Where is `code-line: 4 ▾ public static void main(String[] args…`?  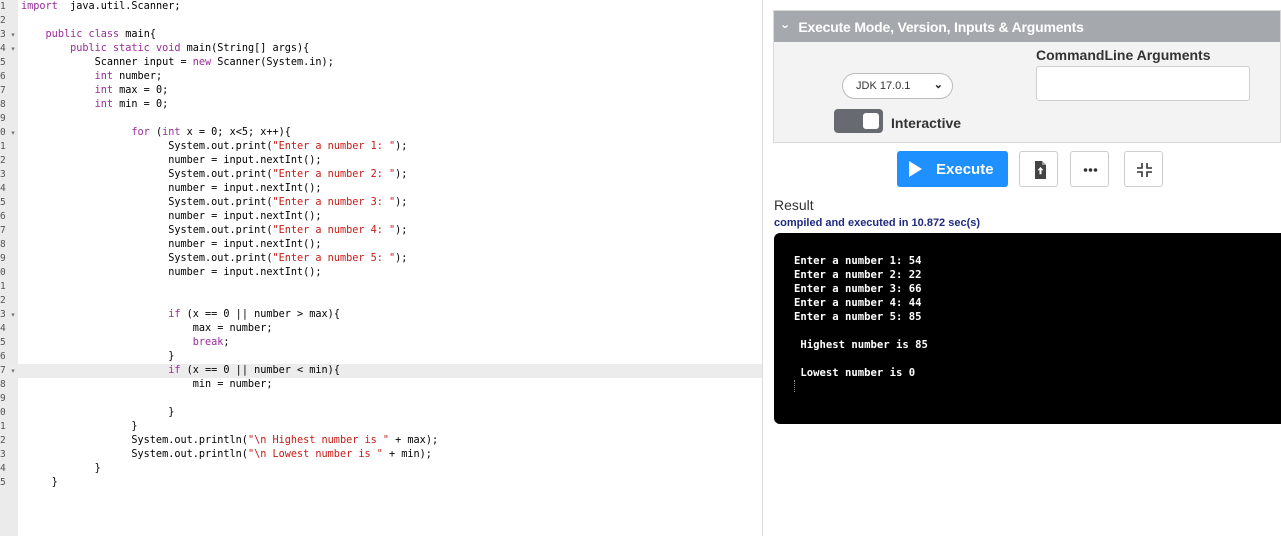
code-line: 4 ▾ public static void main(String[] args… is located at coordinates (381, 49).